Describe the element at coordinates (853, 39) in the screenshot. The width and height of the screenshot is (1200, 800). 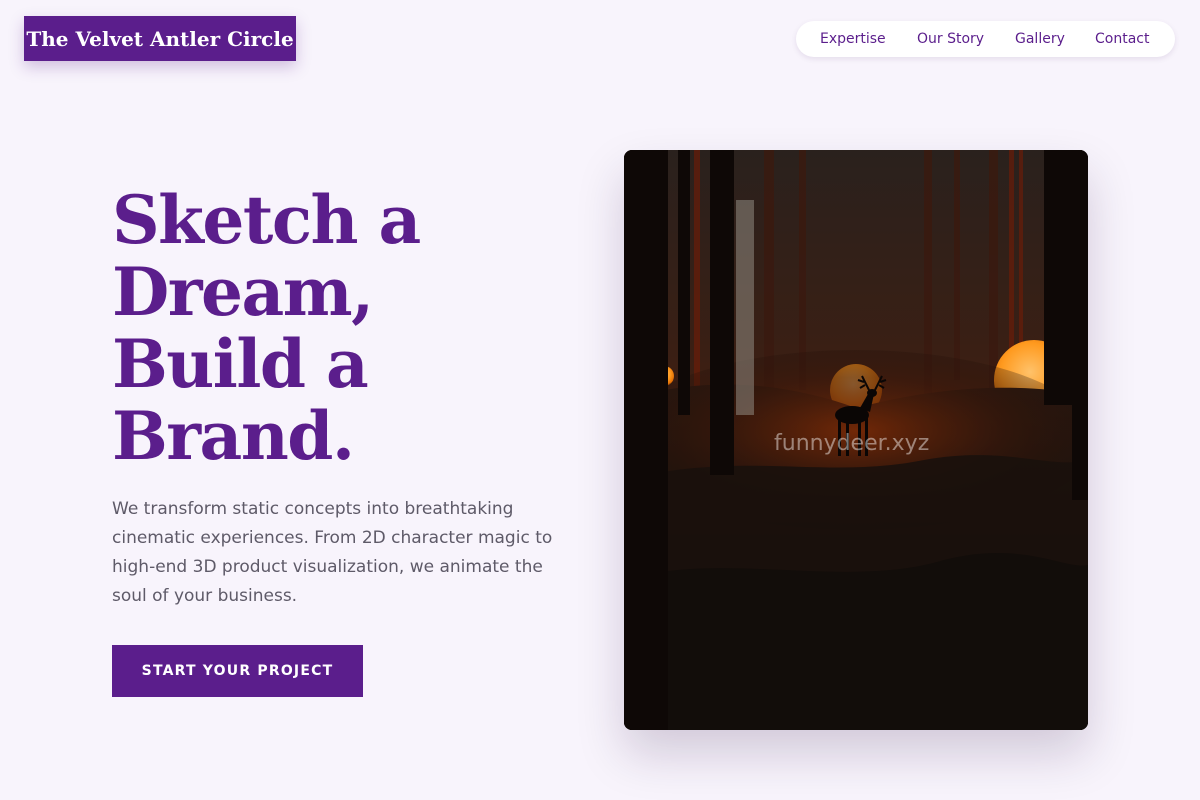
I see `nav-item-expertise: Expertise` at that location.